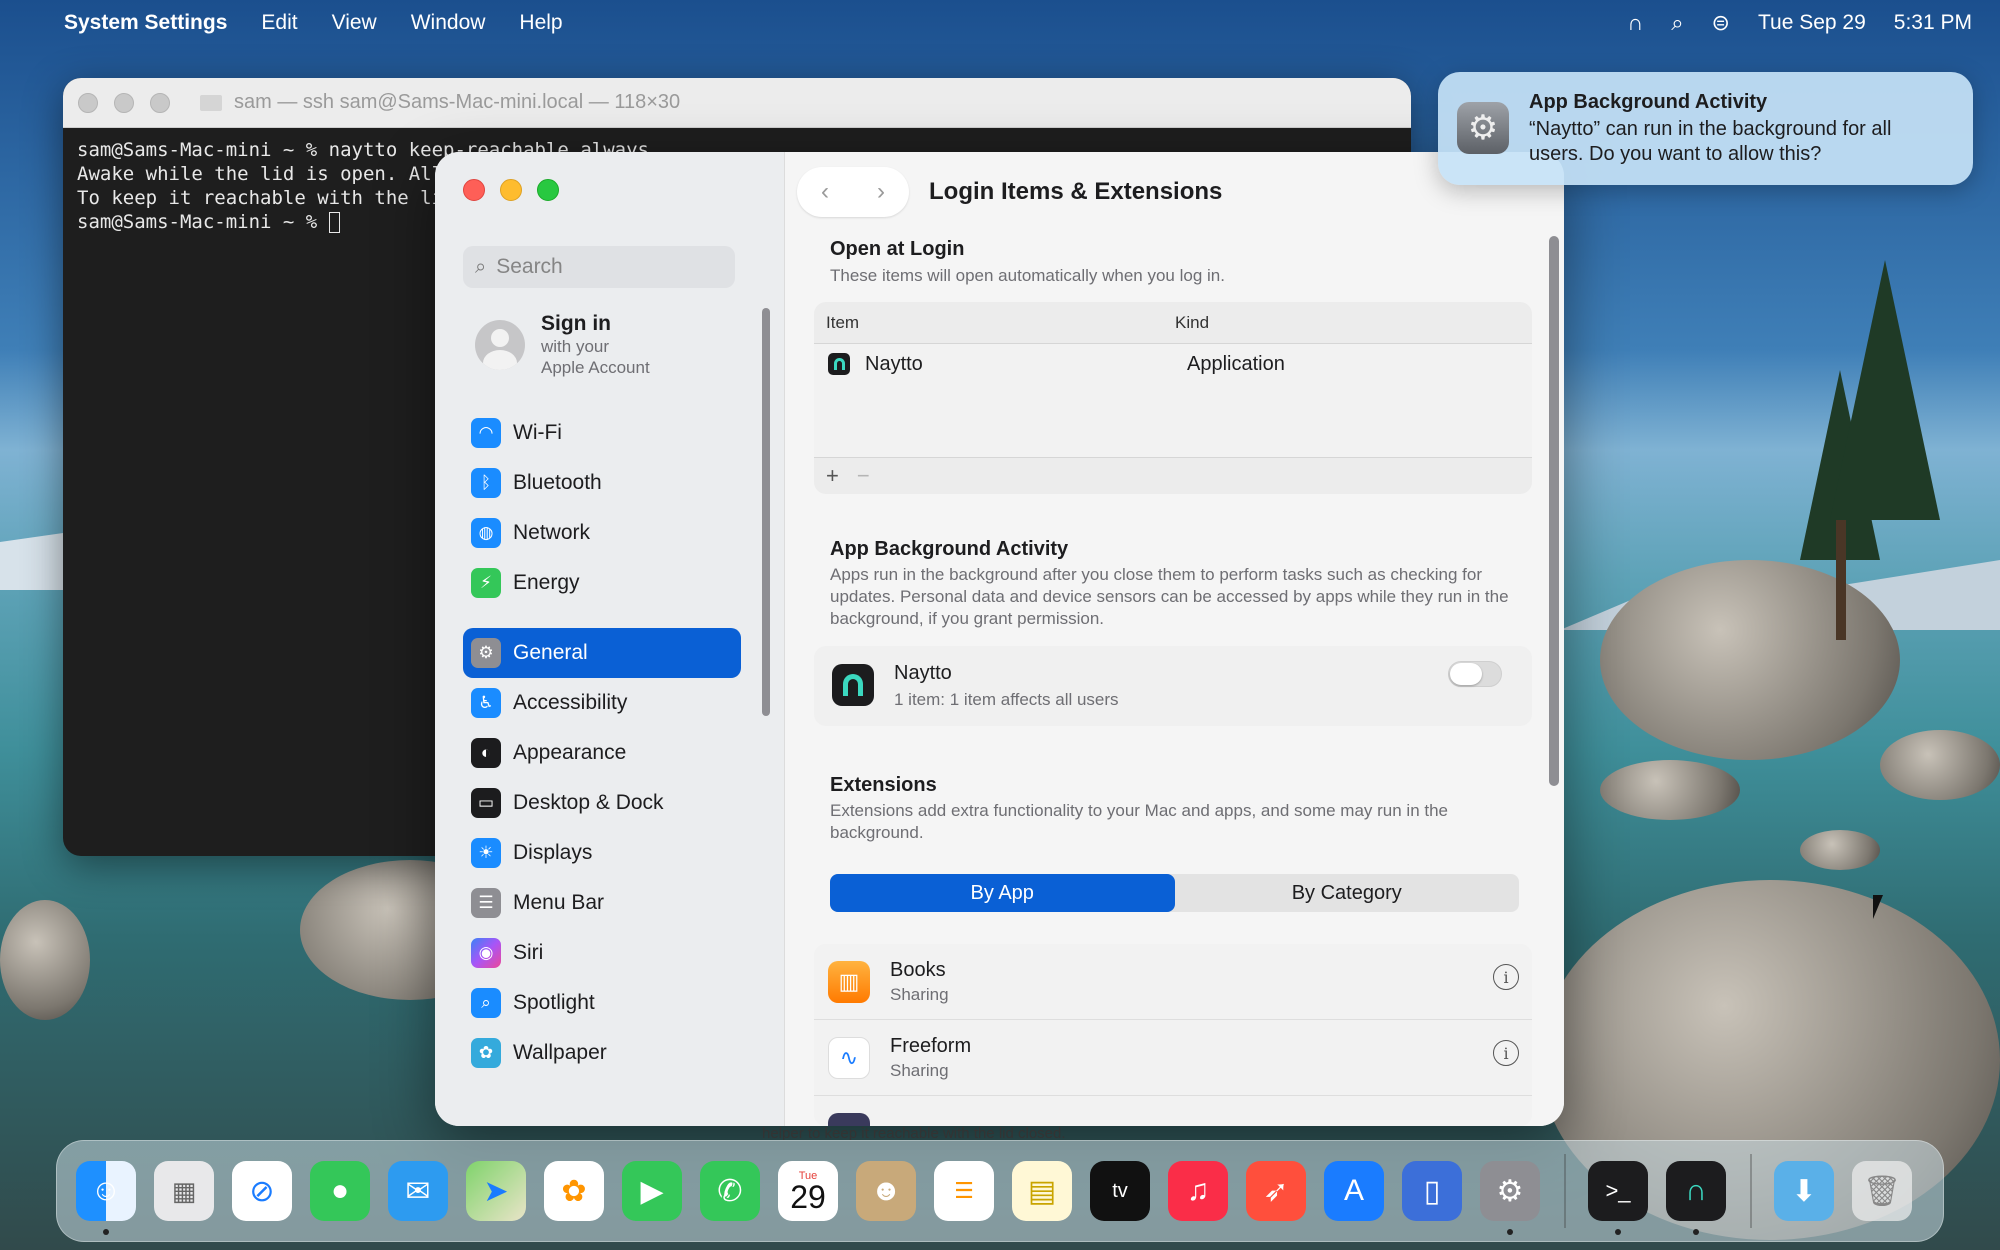  I want to click on flower-icon: ✿, so click(486, 1053).